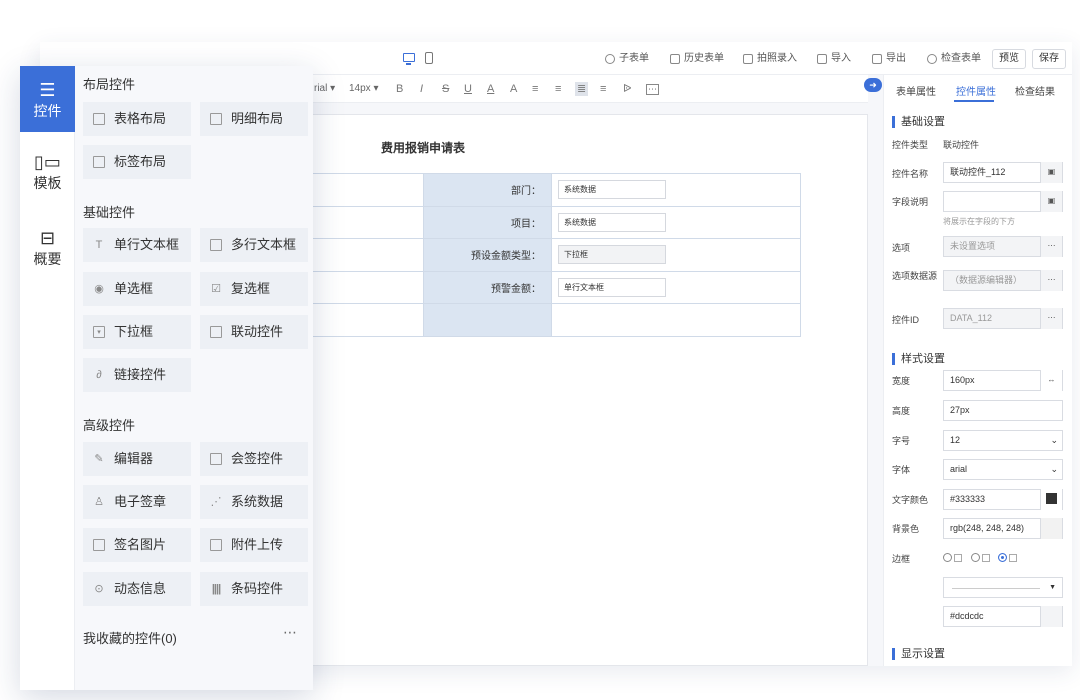  Describe the element at coordinates (490, 89) in the screenshot. I see `font-color-button: A` at that location.